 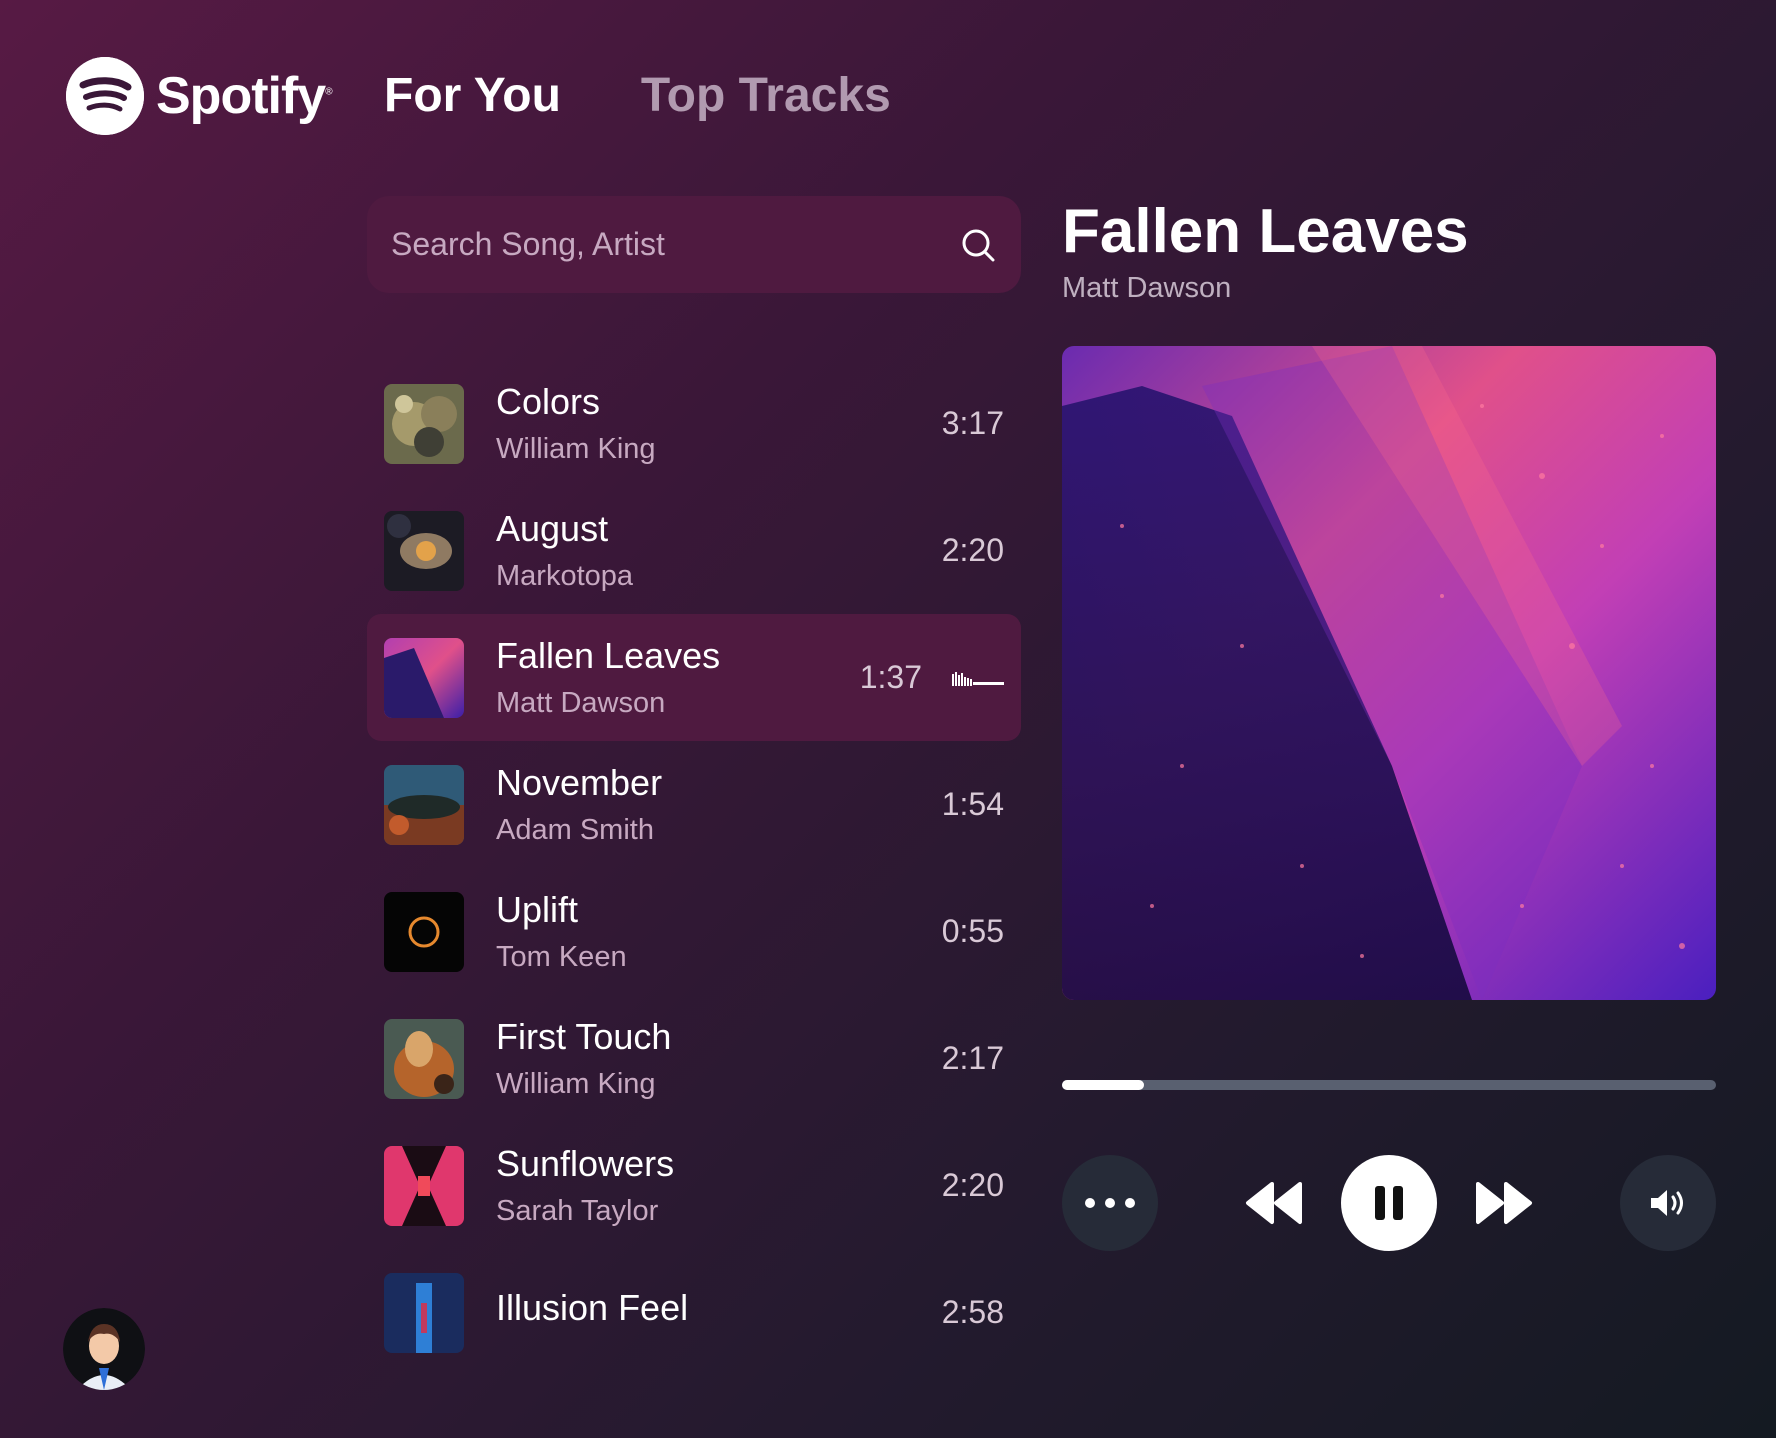 What do you see at coordinates (548, 401) in the screenshot?
I see `track-title: Colors` at bounding box center [548, 401].